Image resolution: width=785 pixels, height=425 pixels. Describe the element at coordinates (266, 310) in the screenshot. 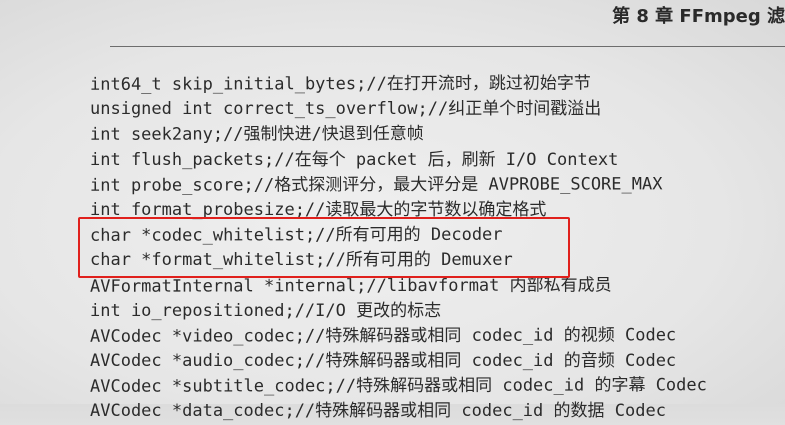

I see `code-line: int io_repositioned;//I/O 更改的标志` at that location.